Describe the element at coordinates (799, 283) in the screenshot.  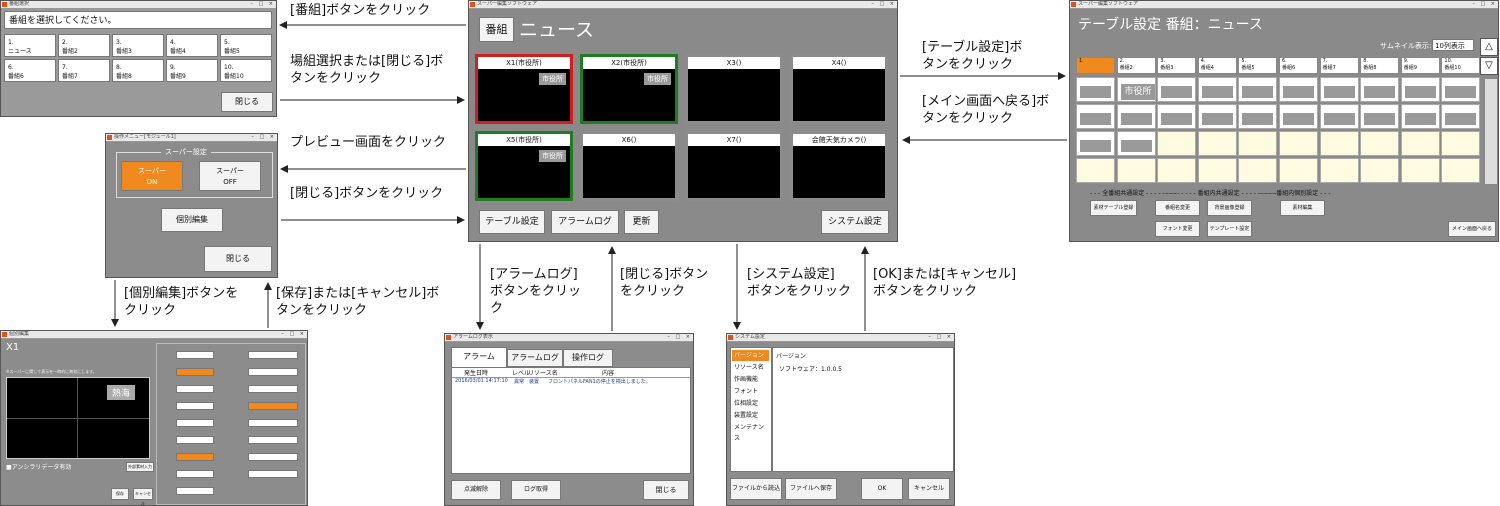
I see `label-click-system: [システム設定] ボタンをクリック` at that location.